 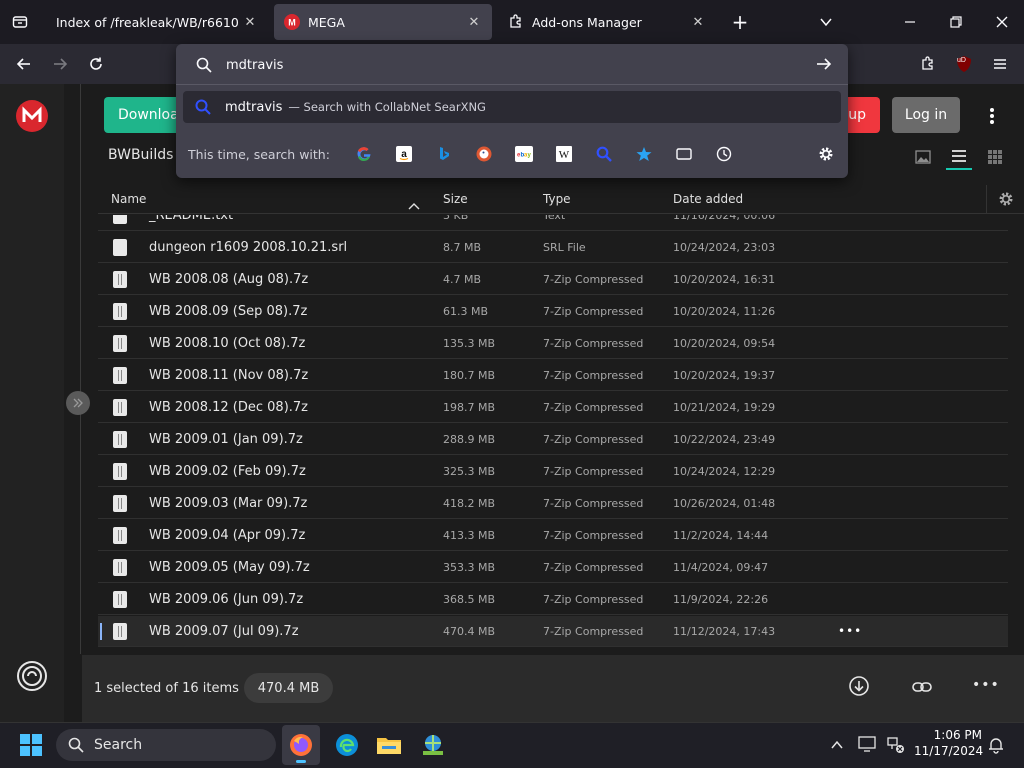 I want to click on log-in-button-label: Log in, so click(x=926, y=115).